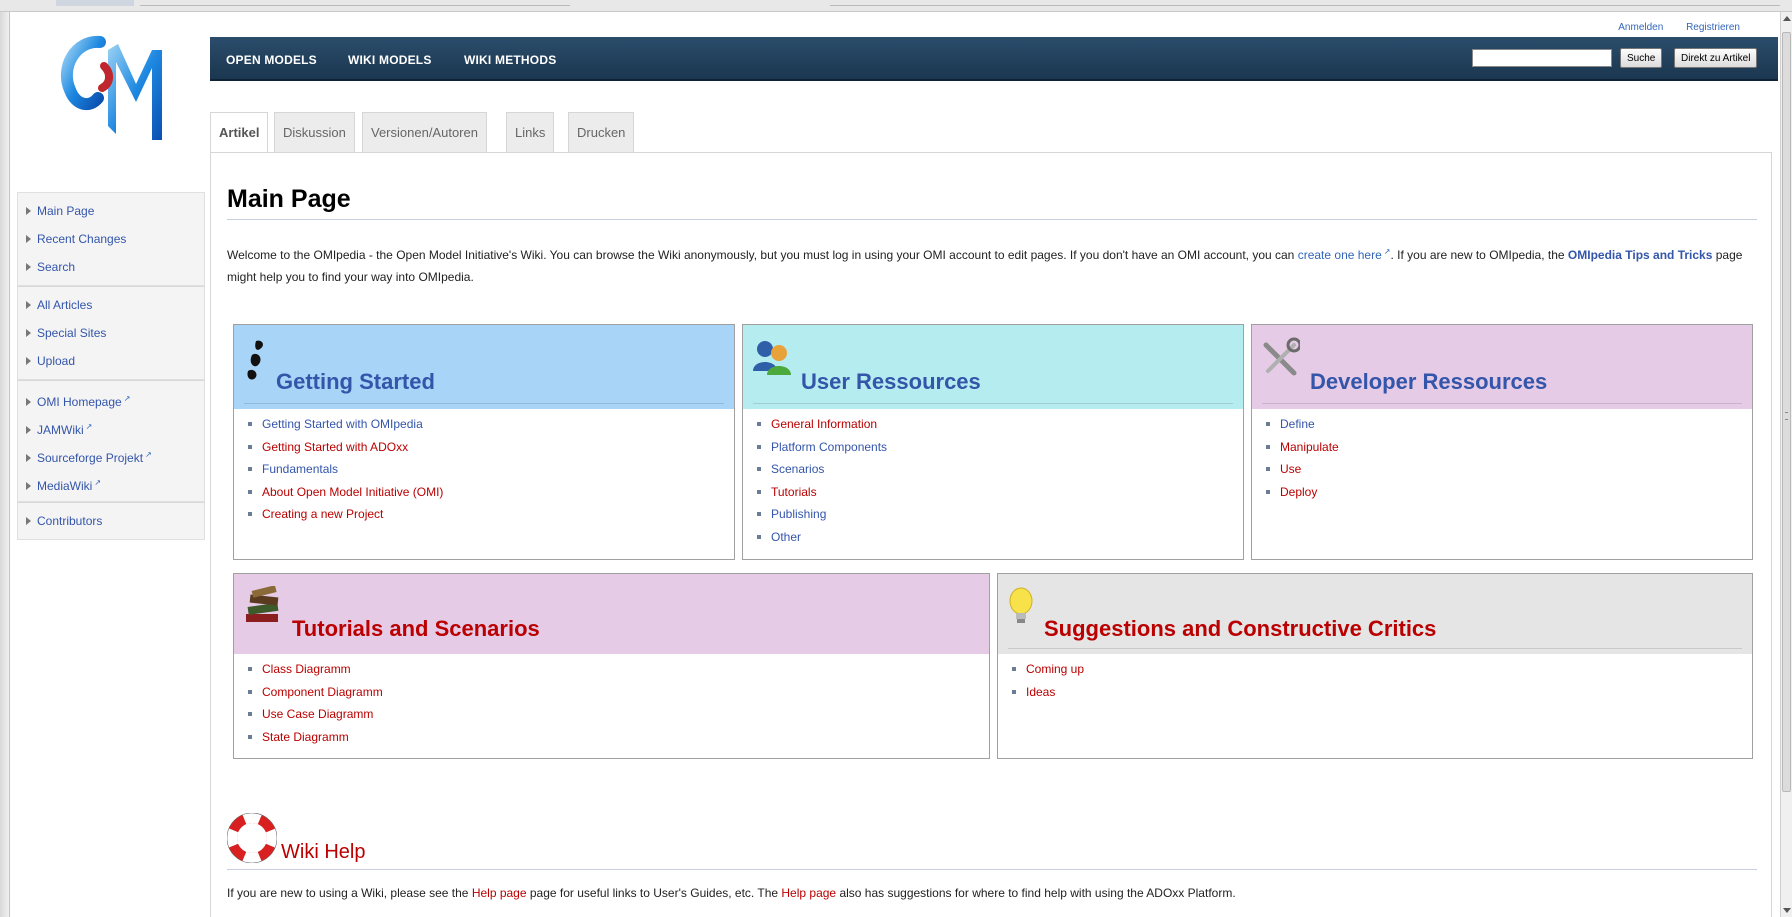  Describe the element at coordinates (1281, 356) in the screenshot. I see `tools-icon` at that location.